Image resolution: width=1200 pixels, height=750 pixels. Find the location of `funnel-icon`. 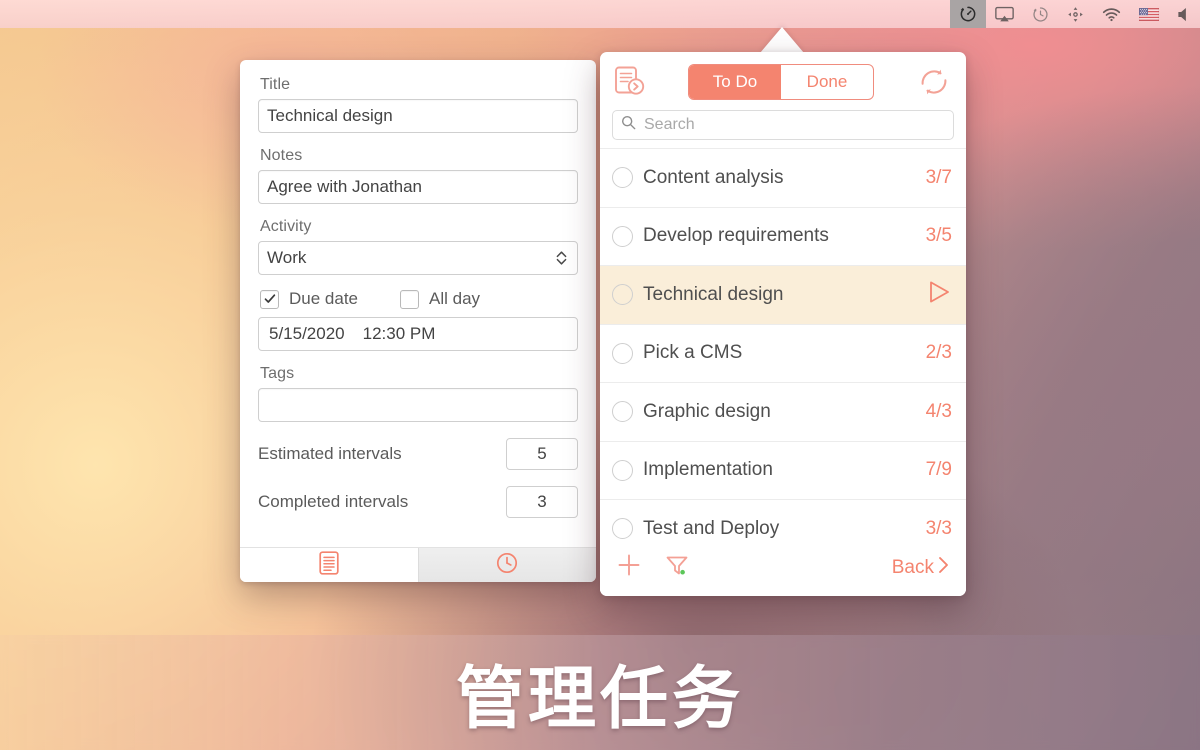

funnel-icon is located at coordinates (677, 569).